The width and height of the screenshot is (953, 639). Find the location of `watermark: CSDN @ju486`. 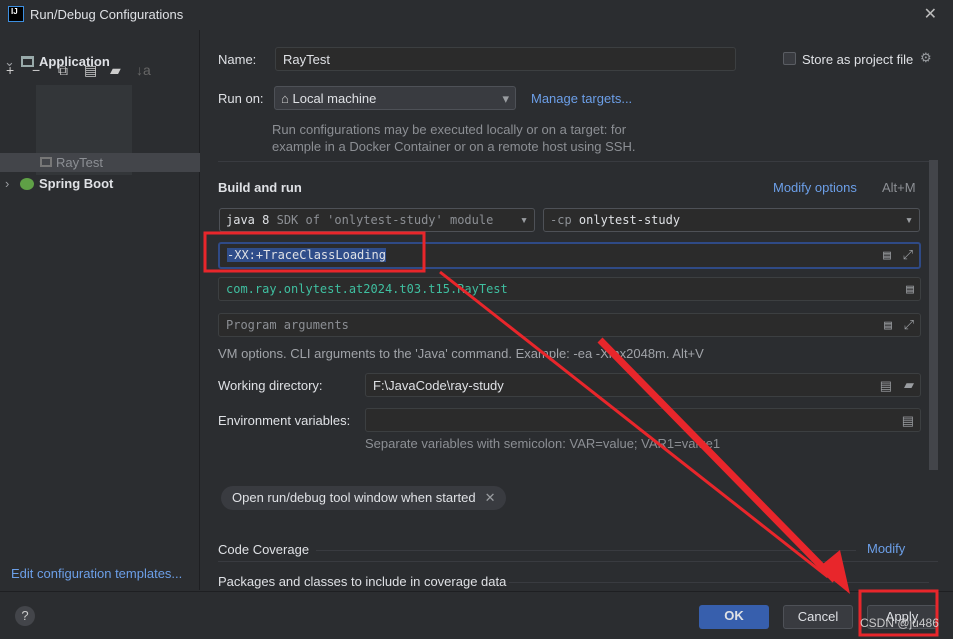

watermark: CSDN @ju486 is located at coordinates (899, 623).